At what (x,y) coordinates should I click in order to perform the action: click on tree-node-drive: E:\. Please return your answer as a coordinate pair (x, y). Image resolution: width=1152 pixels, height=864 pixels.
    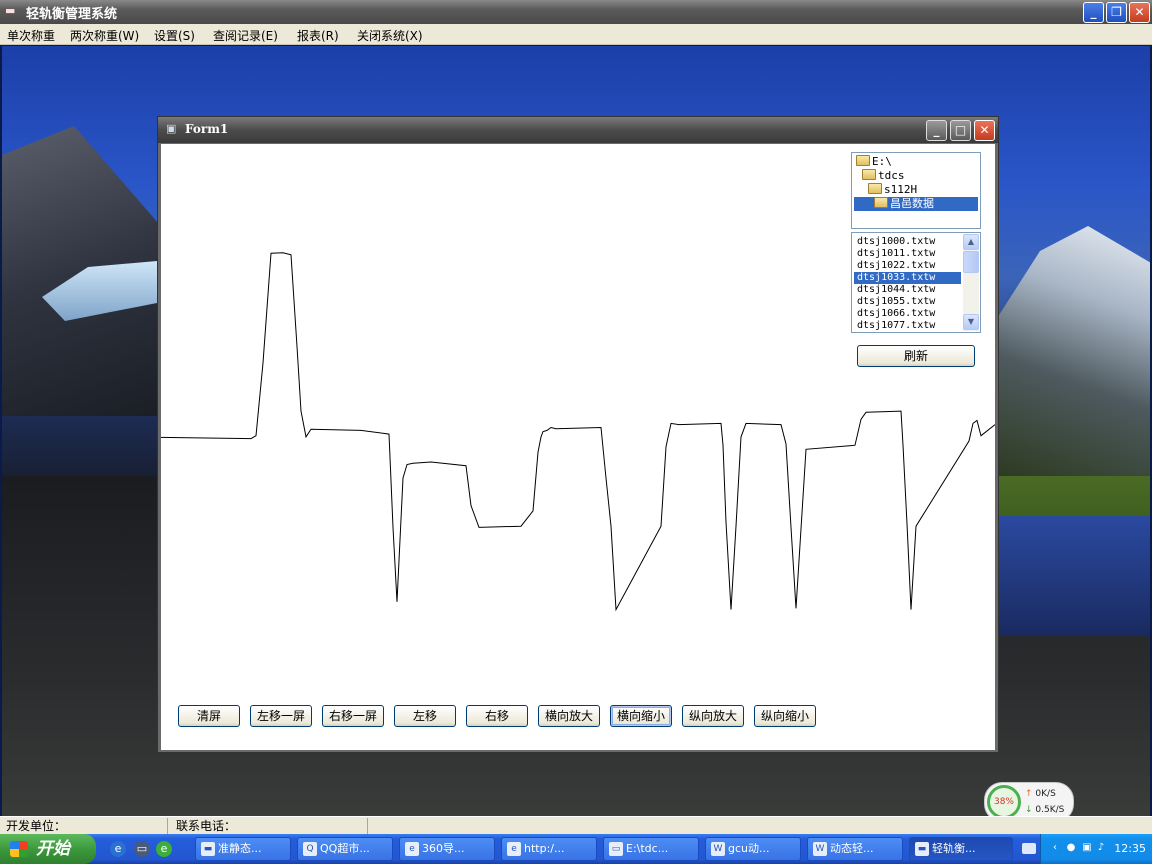
    Looking at the image, I should click on (874, 162).